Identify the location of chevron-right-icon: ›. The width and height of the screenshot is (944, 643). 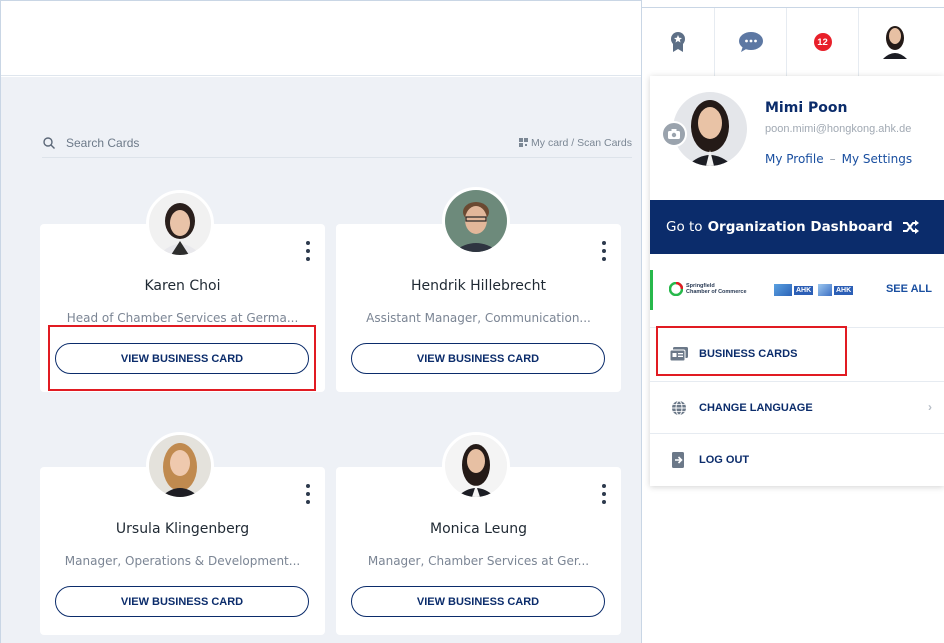
(930, 407).